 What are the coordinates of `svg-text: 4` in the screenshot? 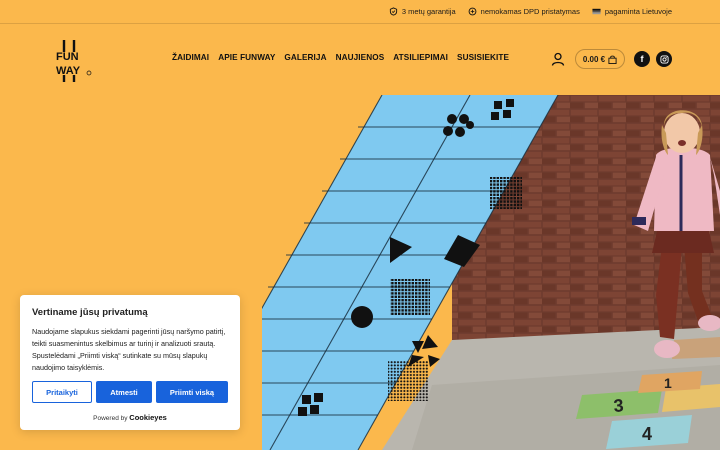 It's located at (647, 434).